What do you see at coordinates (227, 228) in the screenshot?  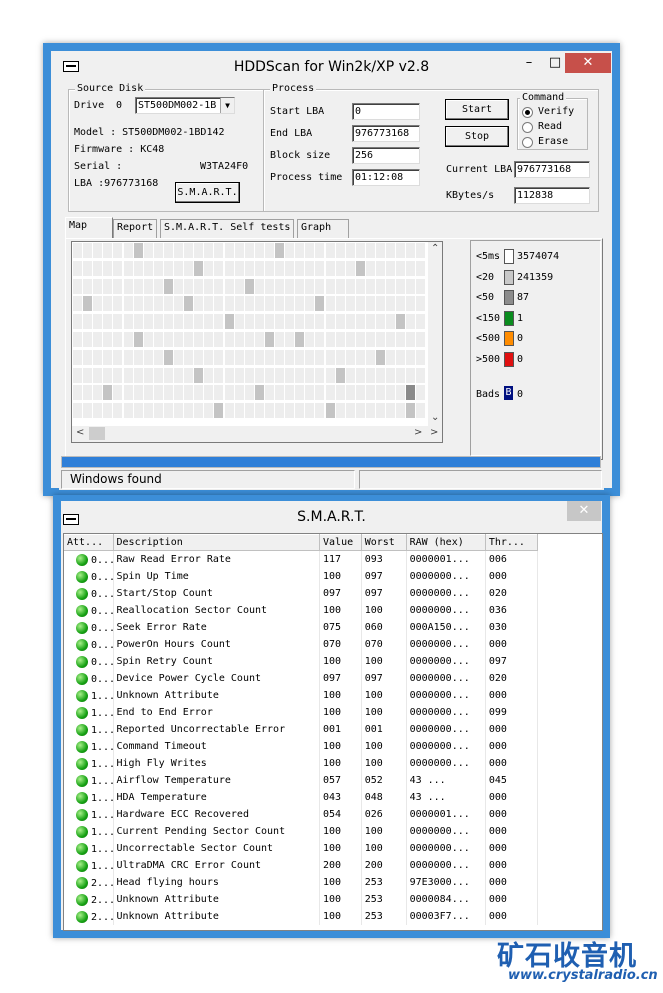 I see `tab-smart-self-tests: S.M.A.R.T. Self tests` at bounding box center [227, 228].